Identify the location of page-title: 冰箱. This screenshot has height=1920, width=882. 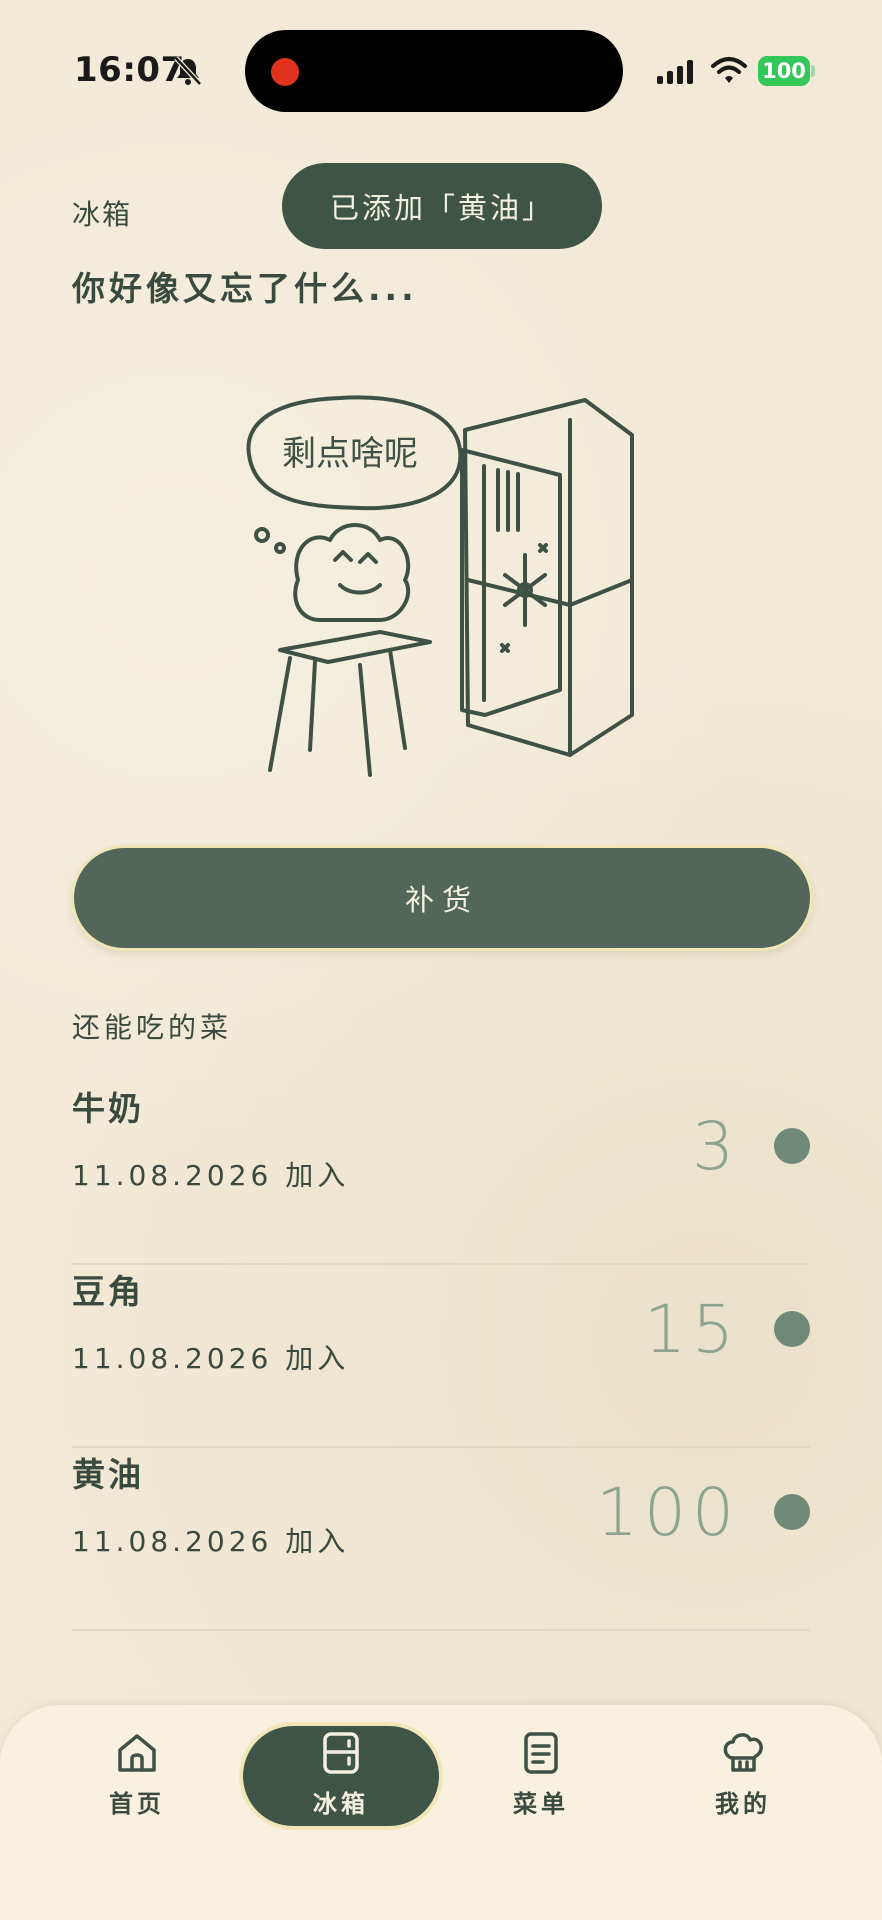
(102, 214).